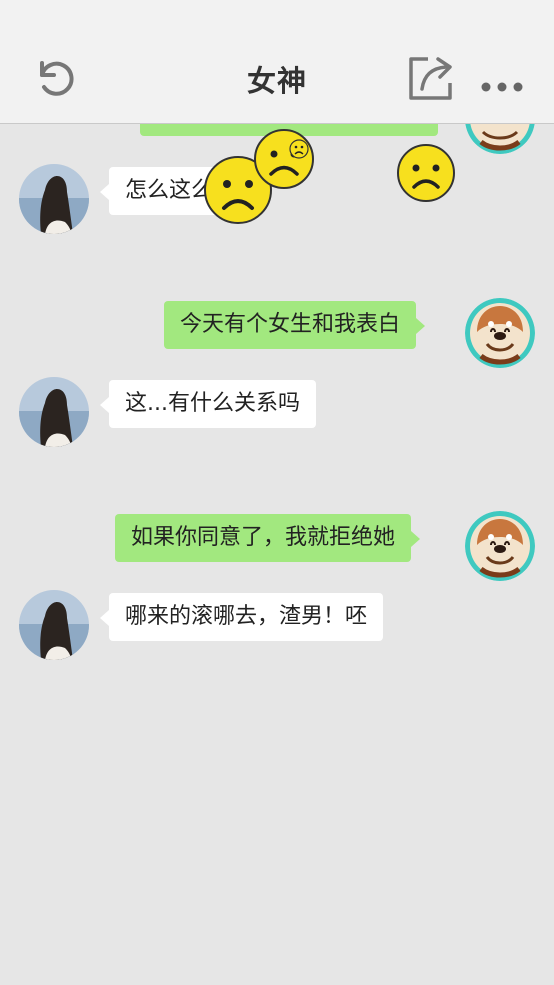 Image resolution: width=554 pixels, height=985 pixels. Describe the element at coordinates (502, 87) in the screenshot. I see `more-dots-icon` at that location.